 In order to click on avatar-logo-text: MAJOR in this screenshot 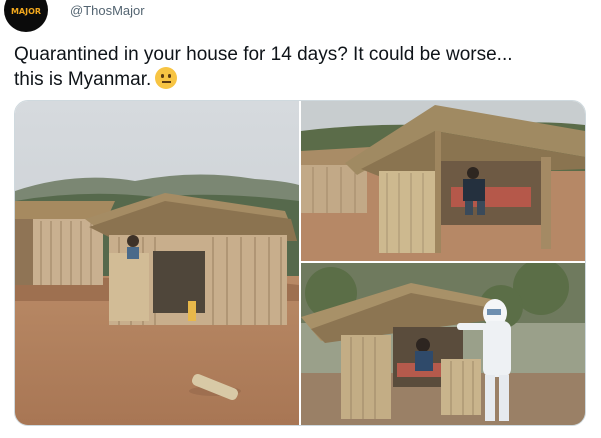, I will do `click(26, 11)`.